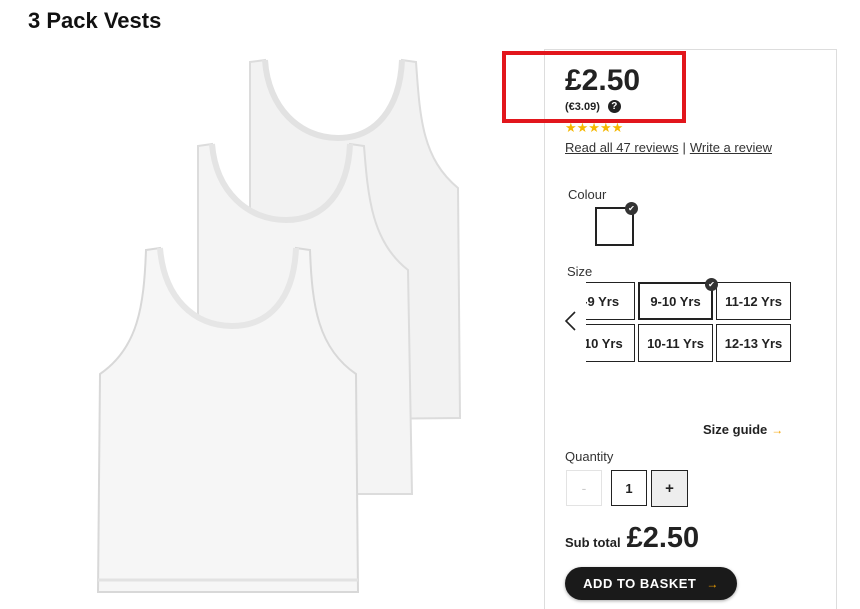  Describe the element at coordinates (640, 583) in the screenshot. I see `add-to-basket-label: ADD TO BASKET` at that location.